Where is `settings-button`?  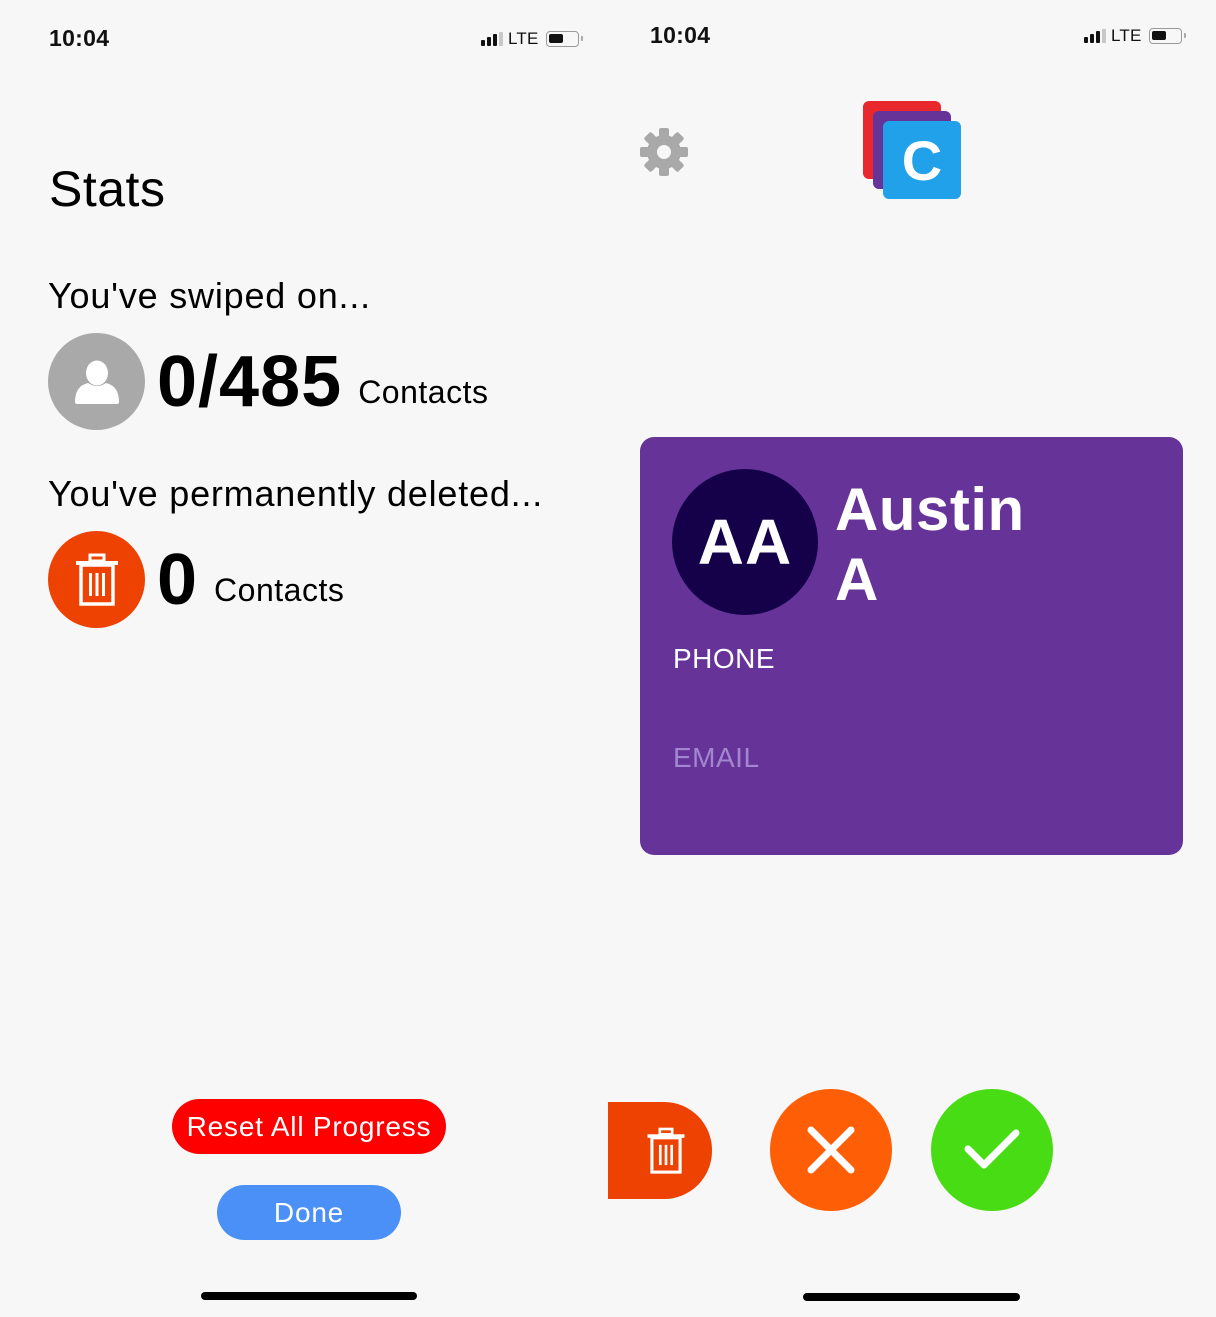 settings-button is located at coordinates (664, 152).